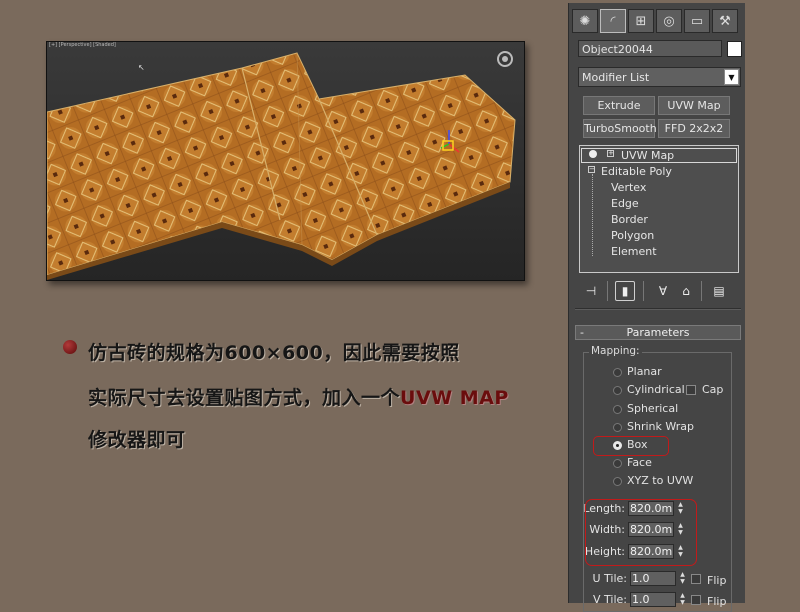 This screenshot has width=800, height=612. I want to click on label-shrink-wrap: Shrink Wrap, so click(660, 426).